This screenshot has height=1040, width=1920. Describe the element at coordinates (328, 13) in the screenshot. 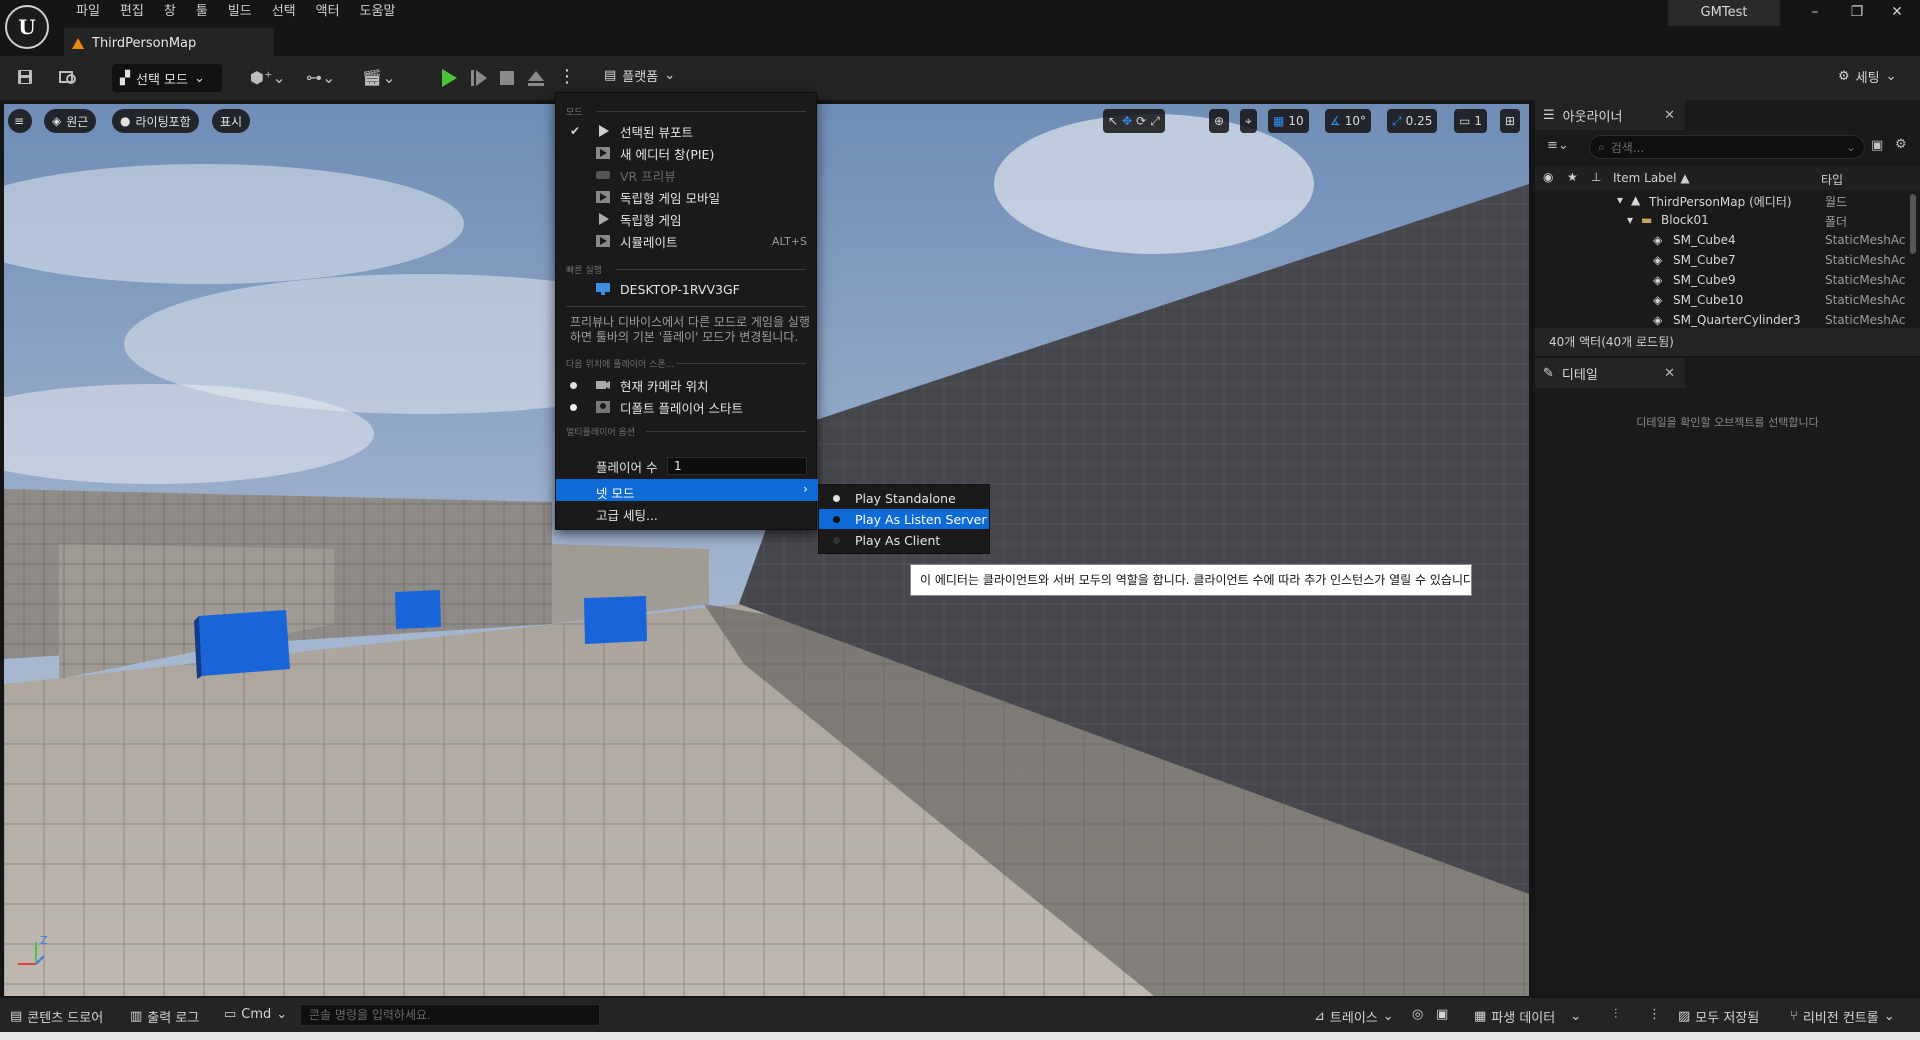

I see `menu-actor: 액터` at that location.